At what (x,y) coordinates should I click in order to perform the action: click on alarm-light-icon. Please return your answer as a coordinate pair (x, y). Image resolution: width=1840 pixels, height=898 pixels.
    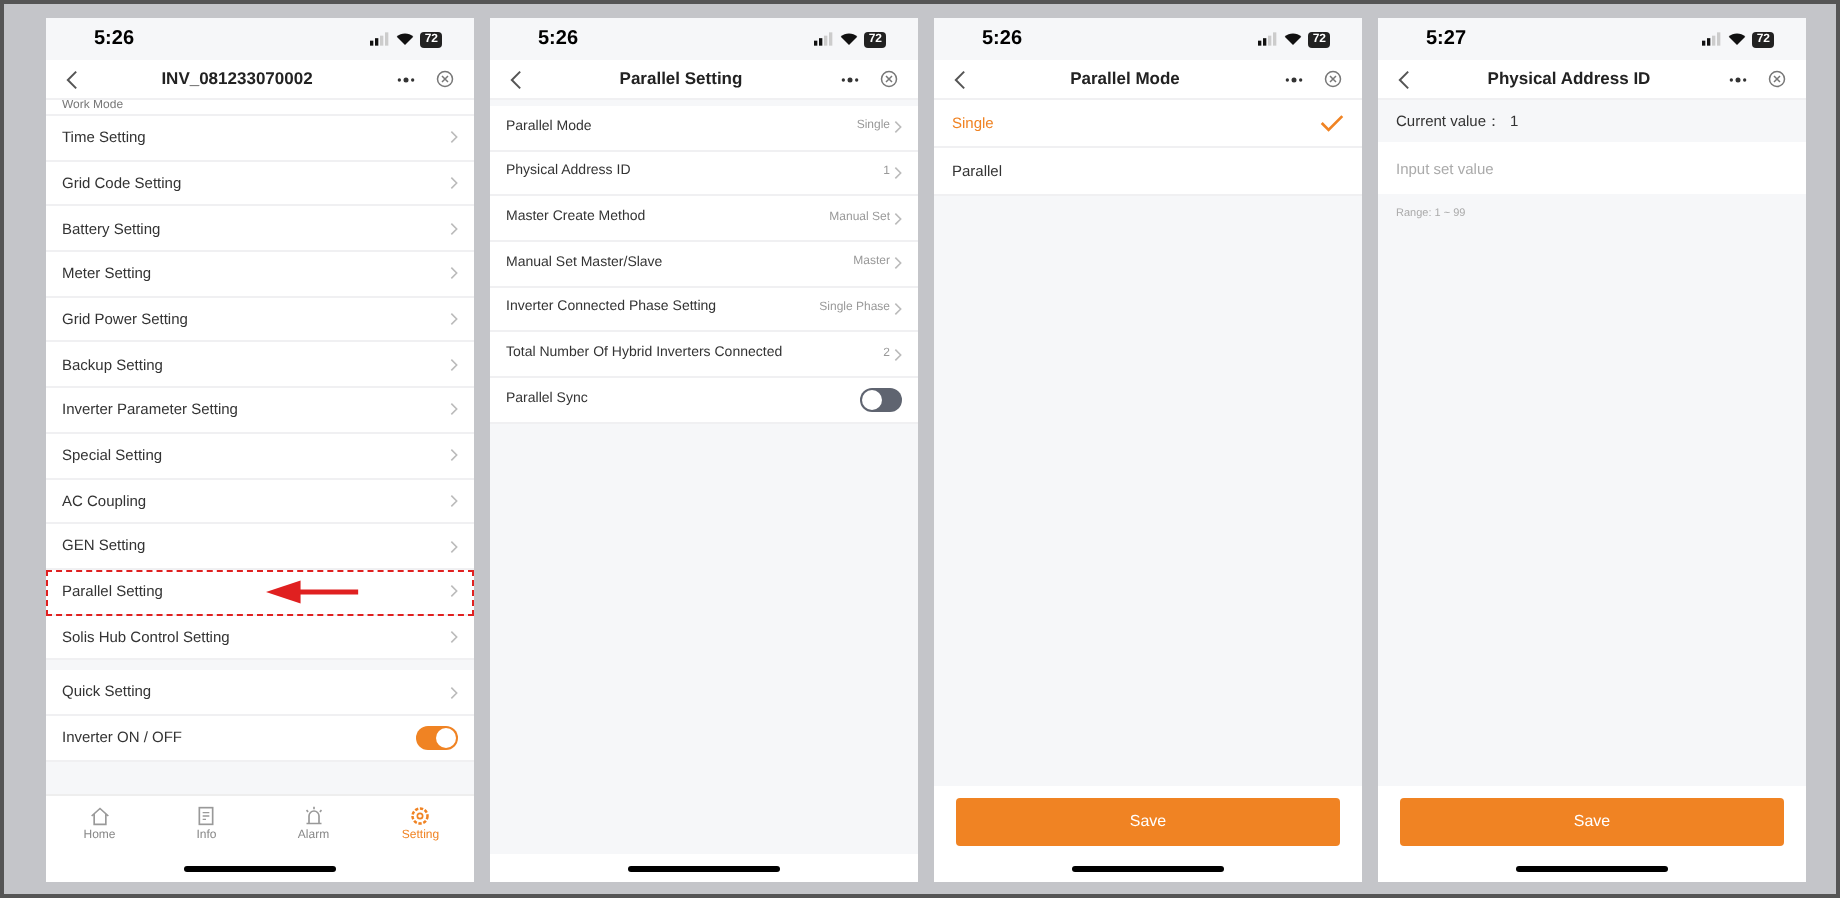
    Looking at the image, I should click on (313, 815).